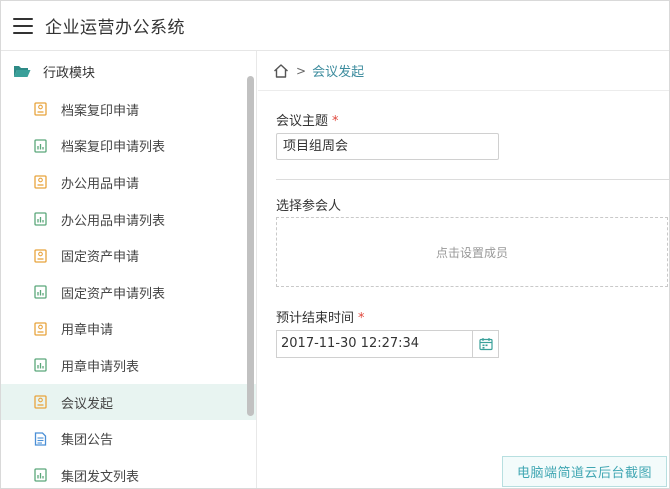 Image resolution: width=670 pixels, height=489 pixels. Describe the element at coordinates (100, 111) in the screenshot. I see `sidebar-item-label: 档案复印申请` at that location.